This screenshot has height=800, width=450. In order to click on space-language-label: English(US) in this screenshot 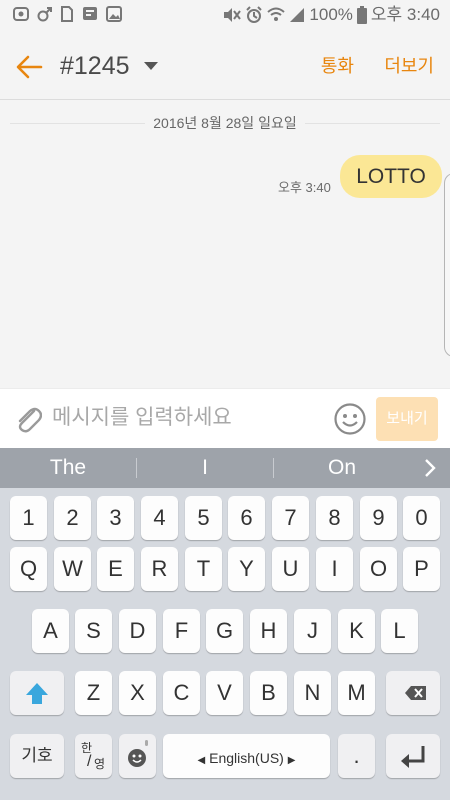, I will do `click(246, 758)`.